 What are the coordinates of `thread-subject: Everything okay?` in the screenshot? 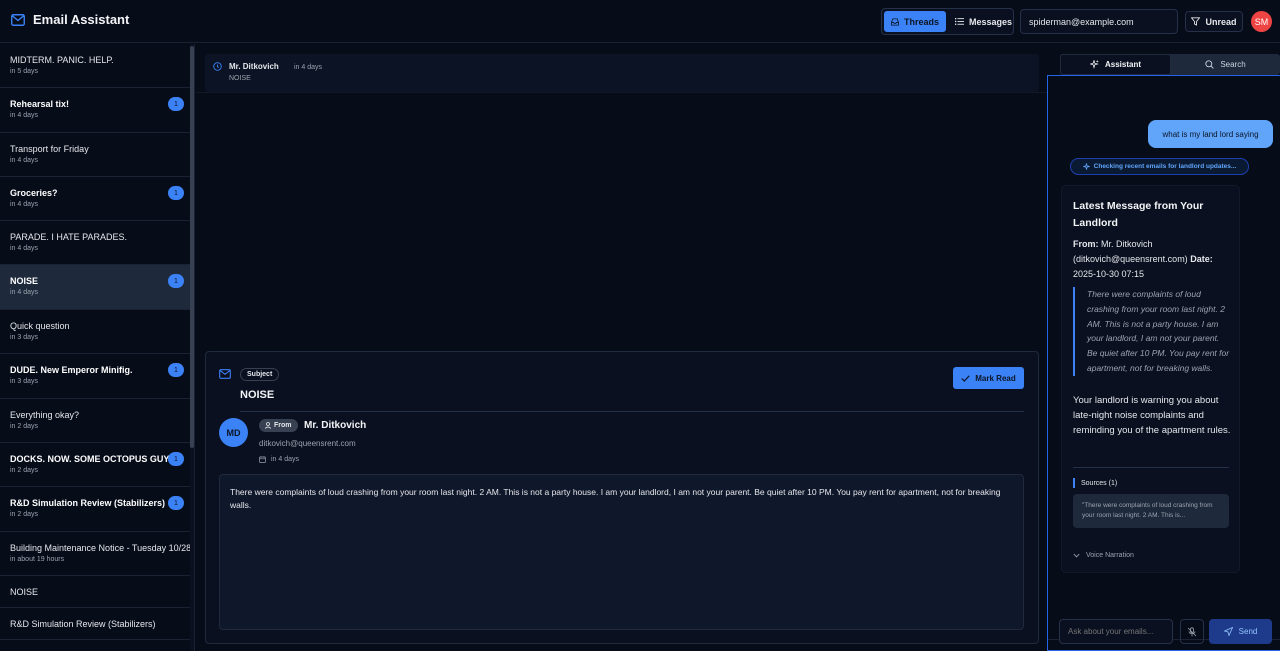 It's located at (45, 415).